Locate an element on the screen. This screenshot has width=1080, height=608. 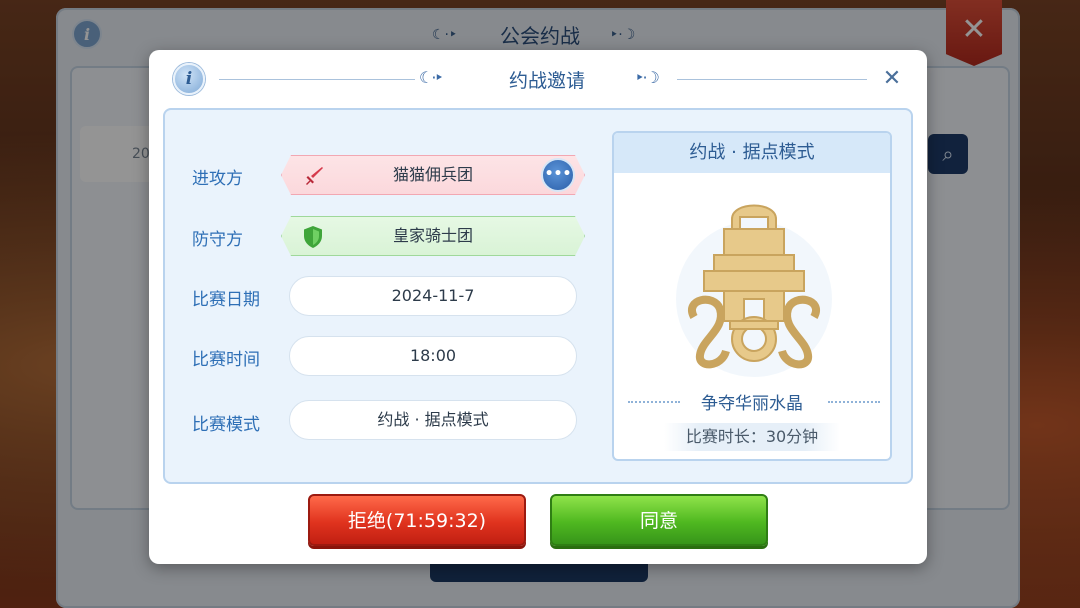
subtitle-dots-right is located at coordinates (854, 402).